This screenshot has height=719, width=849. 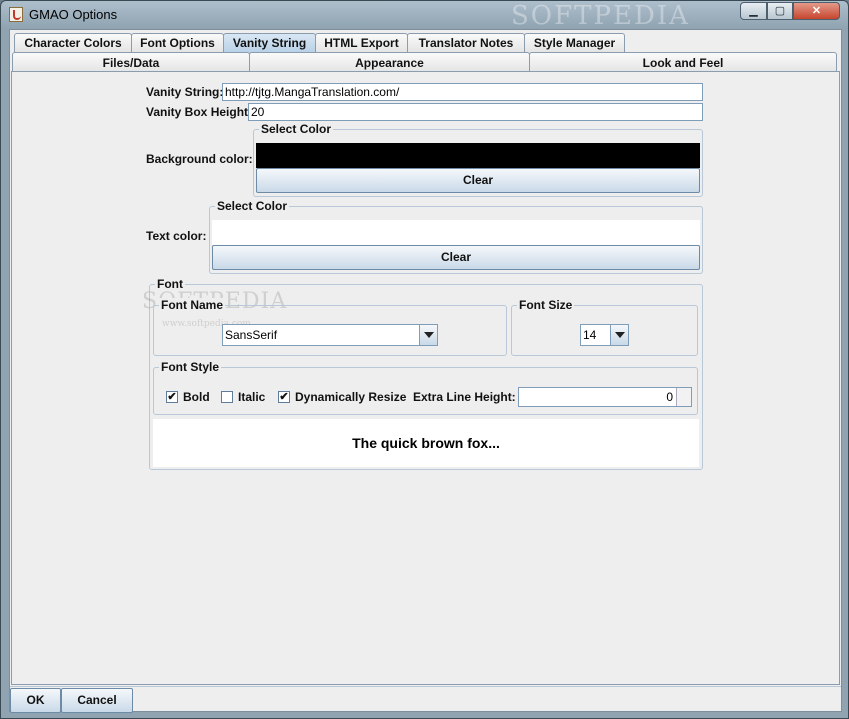 I want to click on extra-line-height-spinner: 0, so click(x=605, y=397).